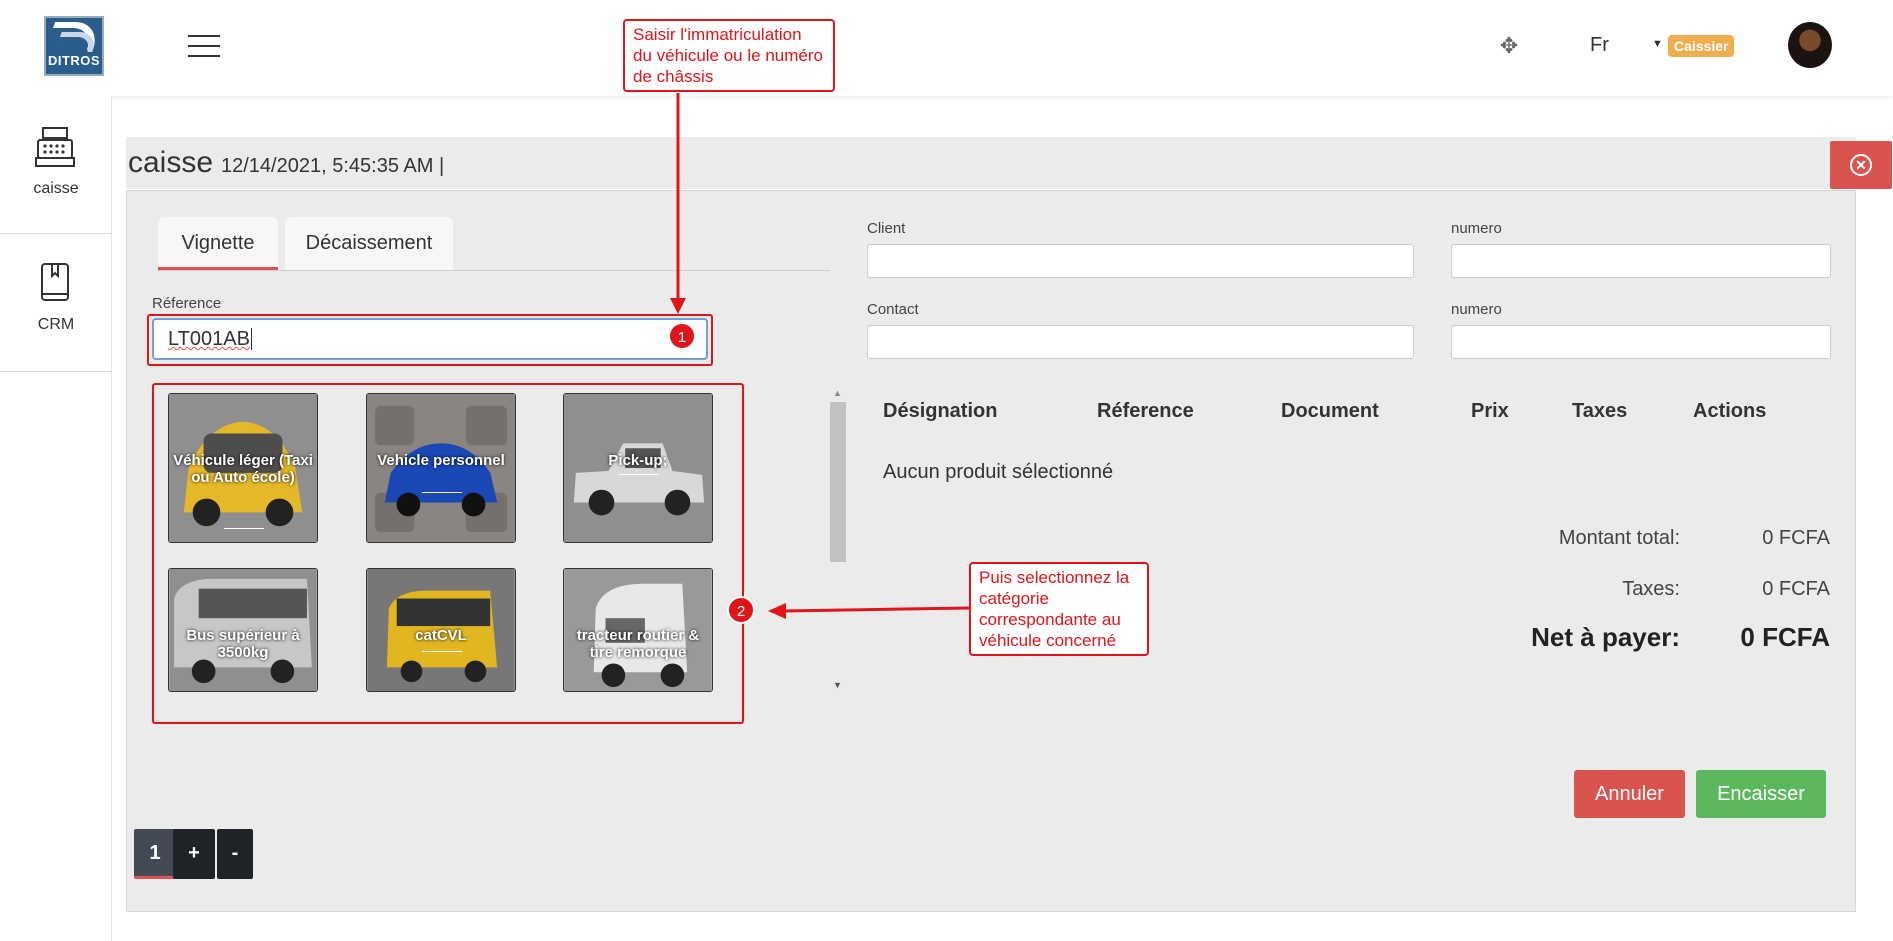 Image resolution: width=1893 pixels, height=941 pixels. Describe the element at coordinates (55, 147) in the screenshot. I see `cash-register-icon` at that location.